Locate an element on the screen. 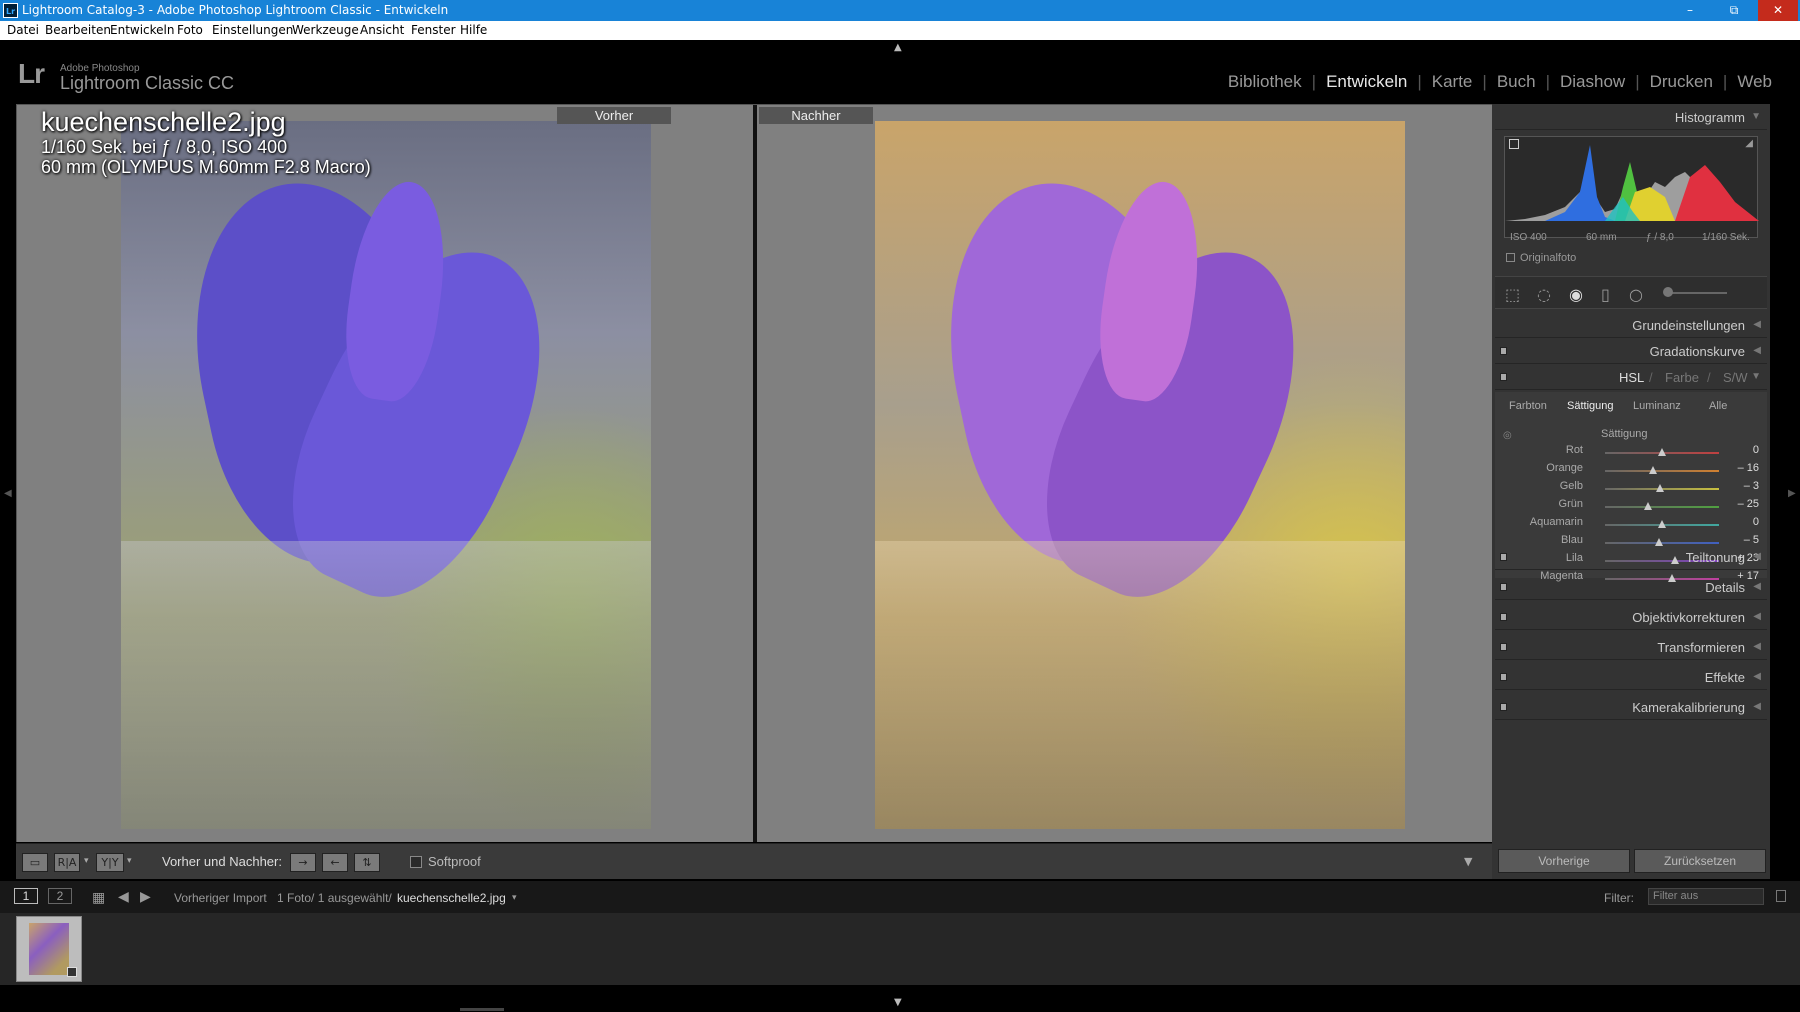 This screenshot has height=1012, width=1800. module-bibliothek: Bibliothek is located at coordinates (1265, 82).